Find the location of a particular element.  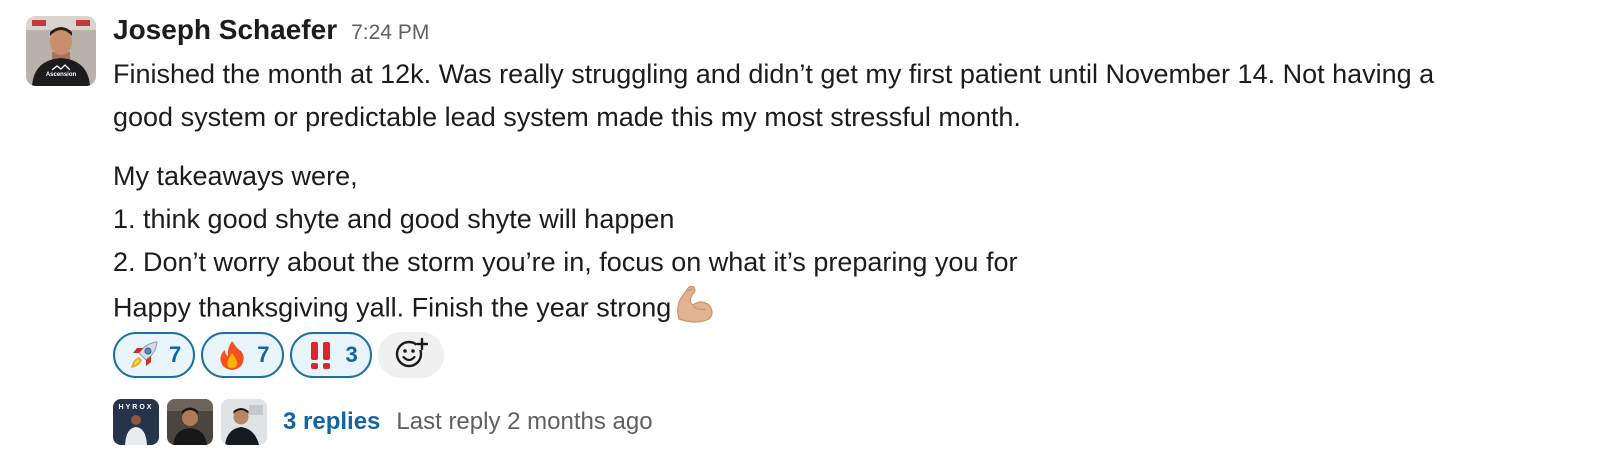

rocket-icon is located at coordinates (144, 355).